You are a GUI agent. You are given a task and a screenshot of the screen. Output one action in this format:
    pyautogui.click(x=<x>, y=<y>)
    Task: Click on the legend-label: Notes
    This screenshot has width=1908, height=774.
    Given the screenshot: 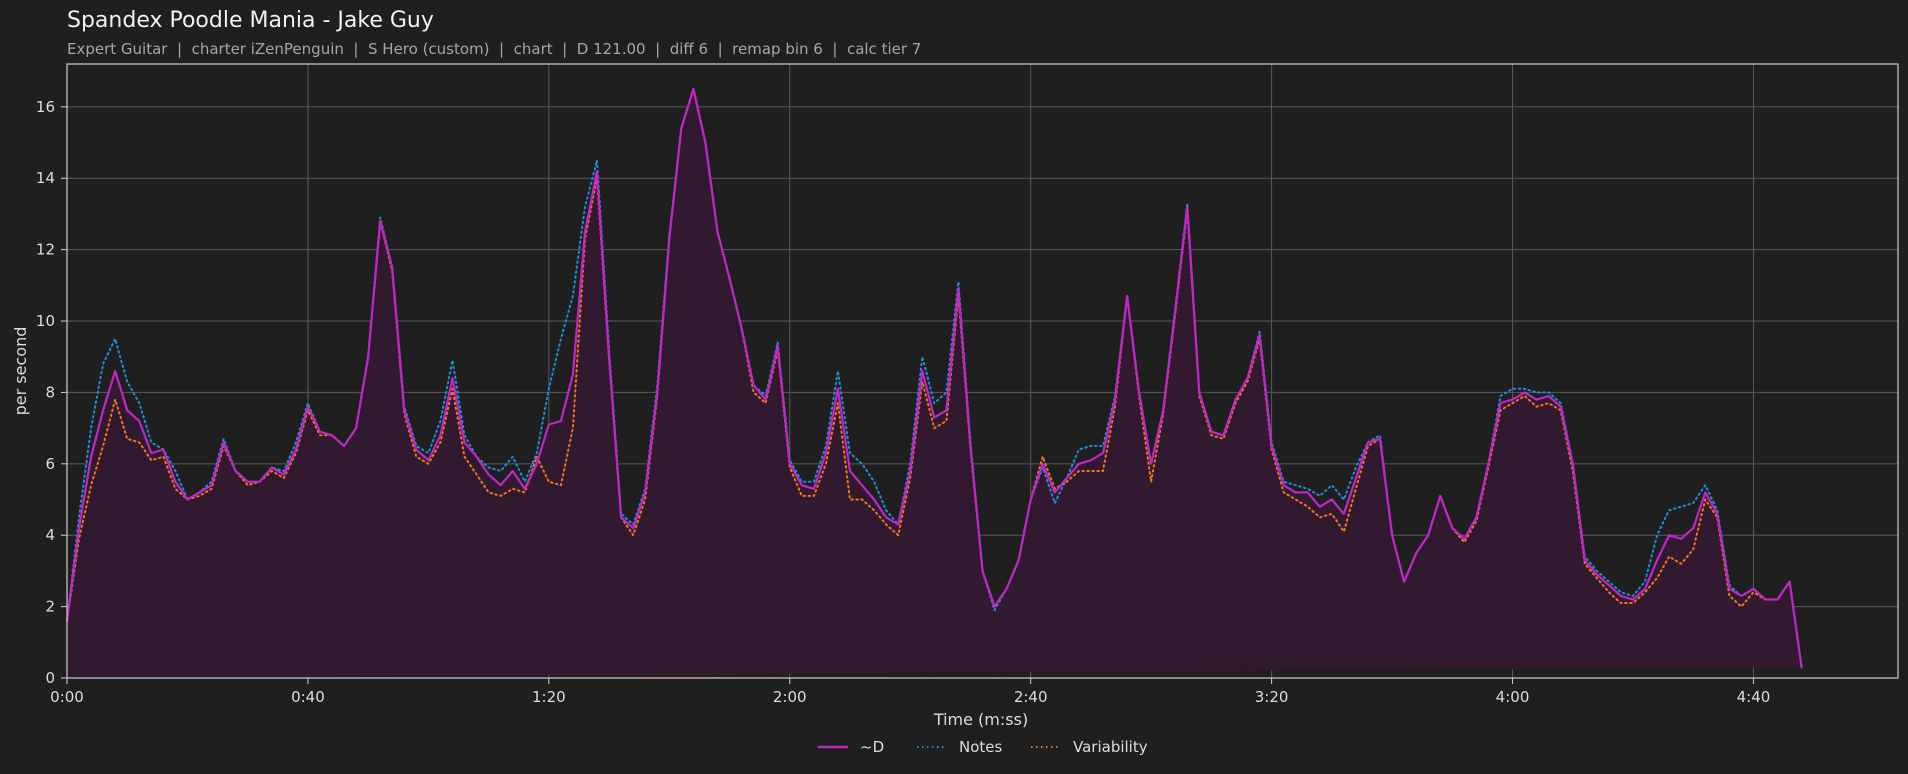 What is the action you would take?
    pyautogui.click(x=981, y=747)
    